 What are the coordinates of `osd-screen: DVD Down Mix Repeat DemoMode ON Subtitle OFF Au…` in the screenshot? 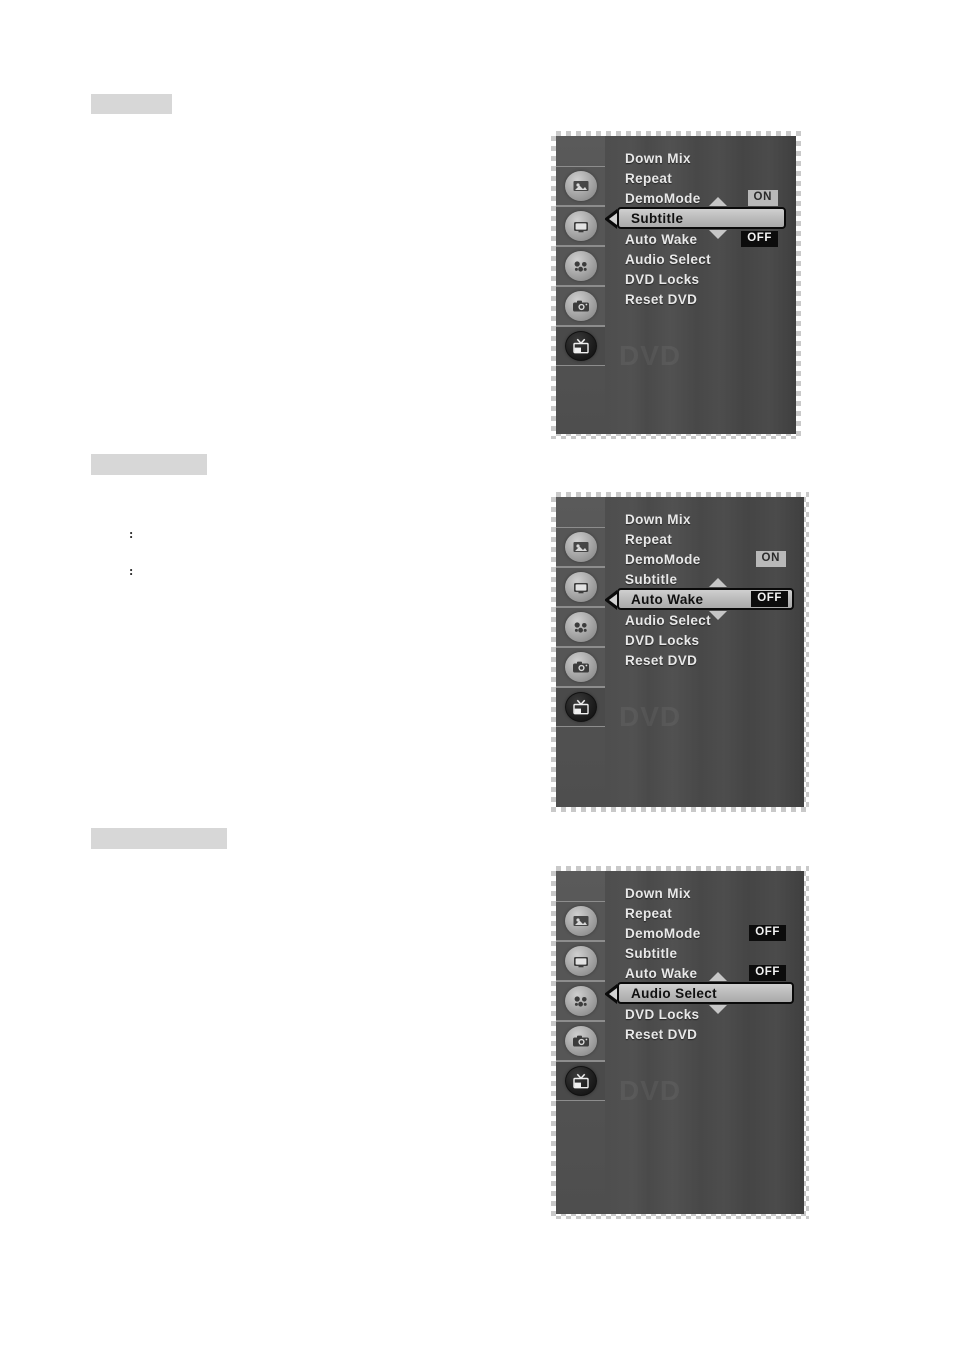 It's located at (680, 652).